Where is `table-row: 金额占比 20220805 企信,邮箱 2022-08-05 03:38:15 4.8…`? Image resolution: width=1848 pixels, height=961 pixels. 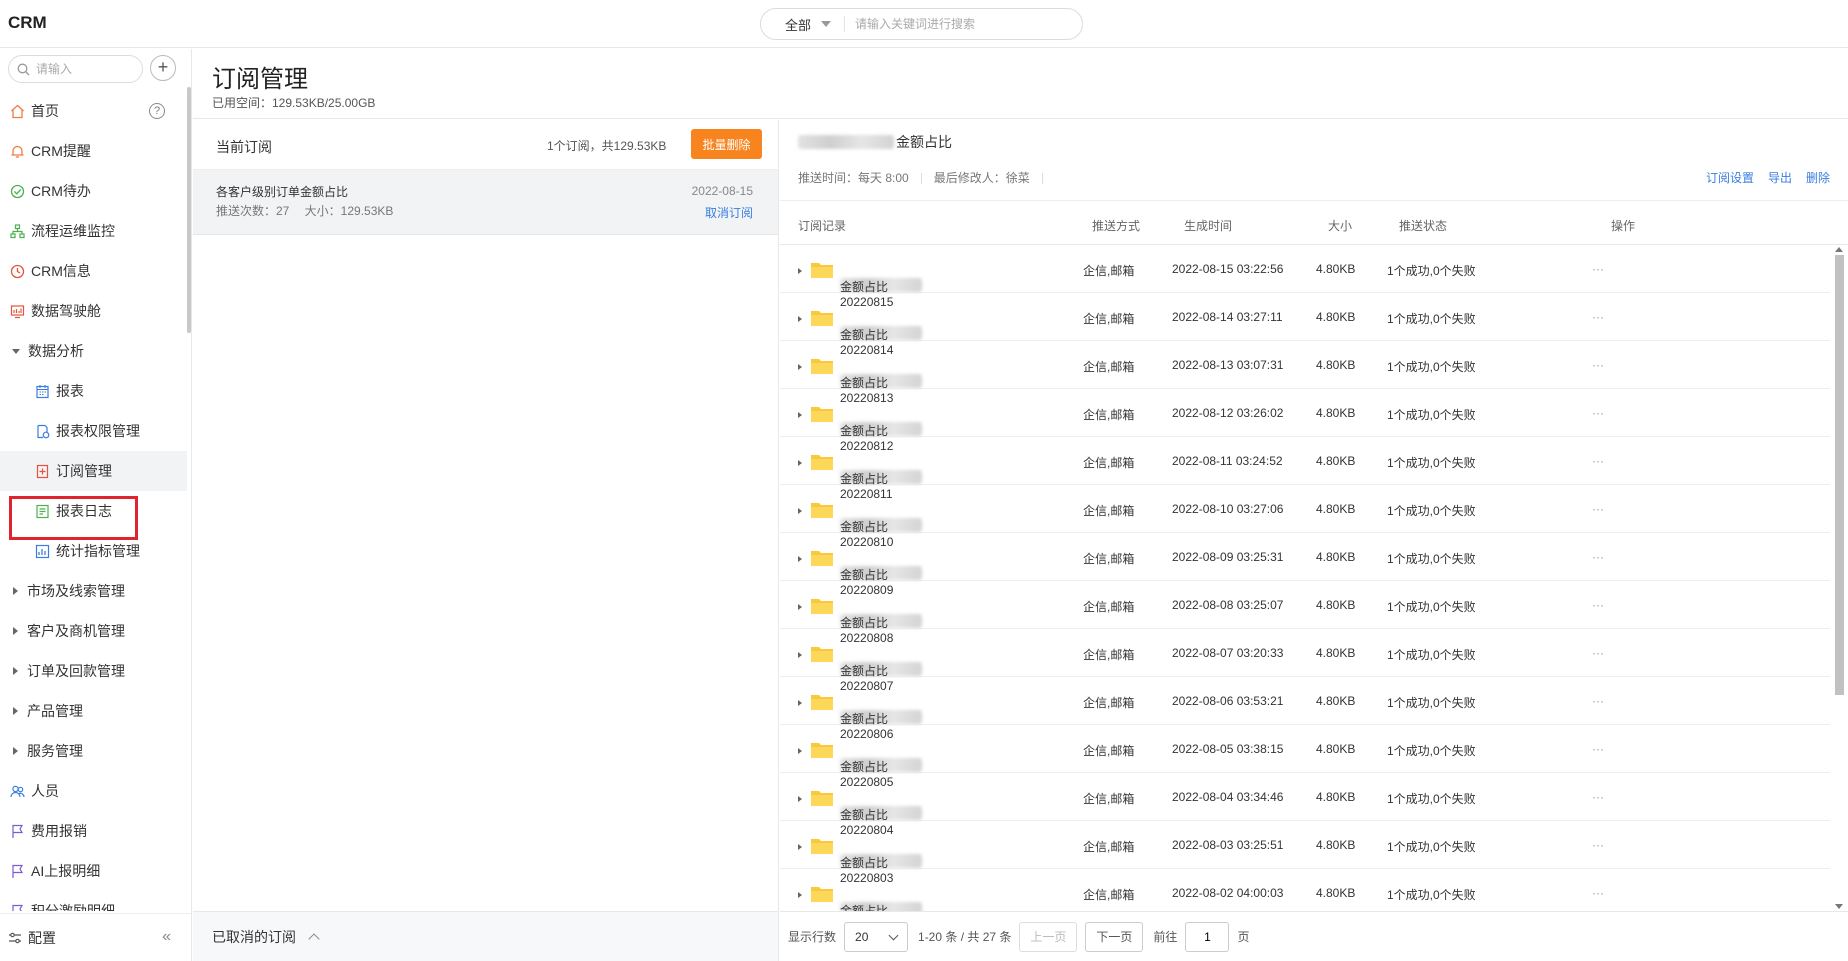
table-row: 金额占比 20220805 企信,邮箱 2022-08-05 03:38:15 4.8… is located at coordinates (1305, 757).